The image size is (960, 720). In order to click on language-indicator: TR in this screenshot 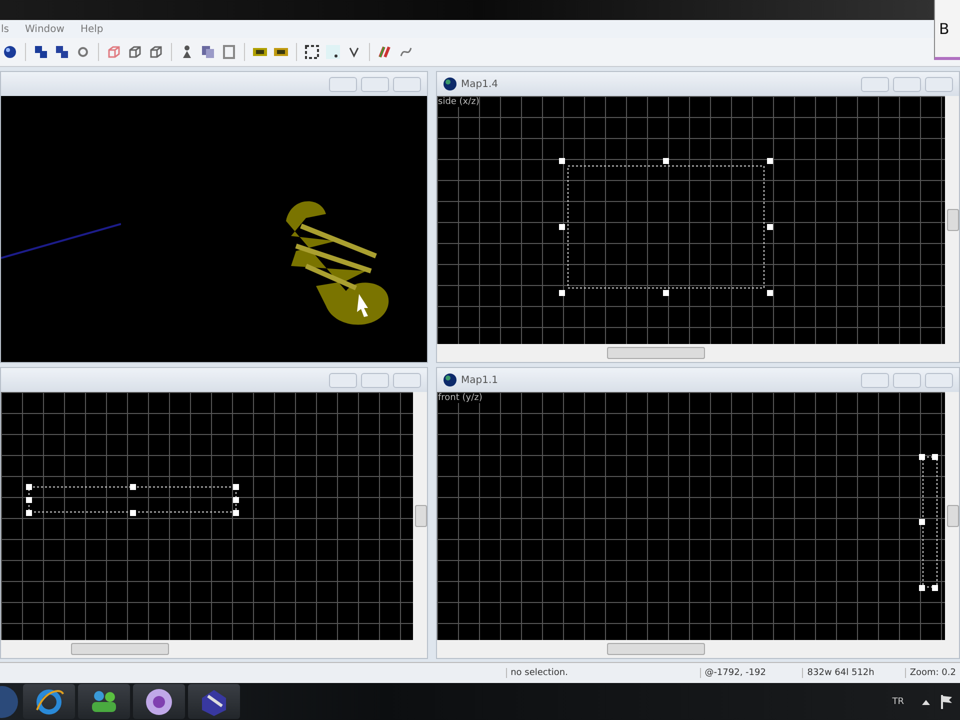, I will do `click(898, 701)`.